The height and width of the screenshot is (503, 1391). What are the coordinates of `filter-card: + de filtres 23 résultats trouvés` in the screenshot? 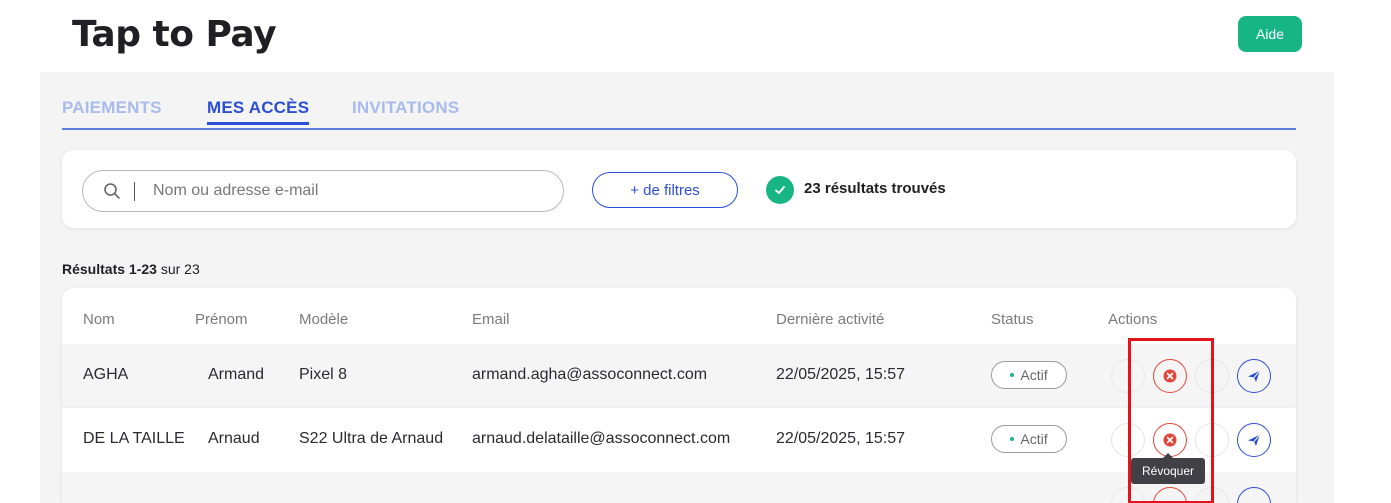 It's located at (679, 189).